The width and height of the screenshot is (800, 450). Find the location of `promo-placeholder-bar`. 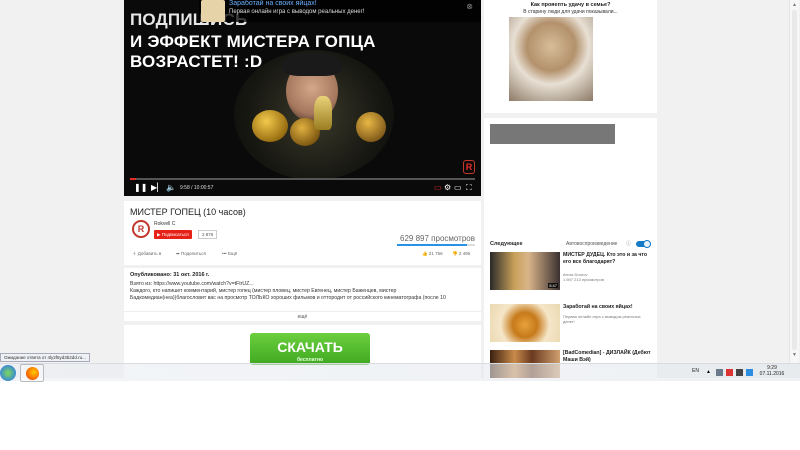

promo-placeholder-bar is located at coordinates (552, 134).